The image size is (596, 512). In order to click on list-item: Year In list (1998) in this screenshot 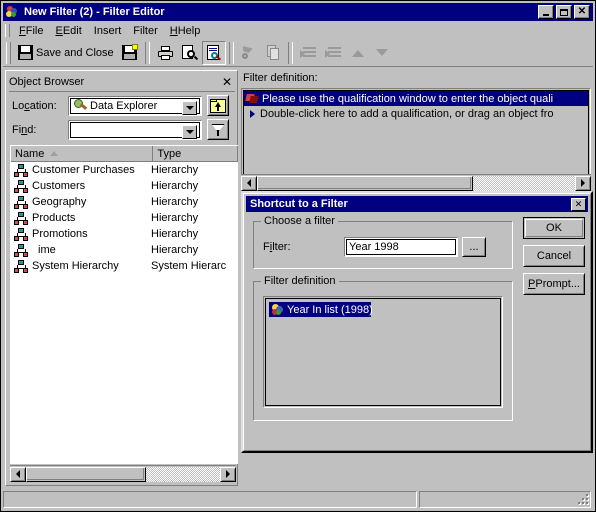, I will do `click(321, 309)`.